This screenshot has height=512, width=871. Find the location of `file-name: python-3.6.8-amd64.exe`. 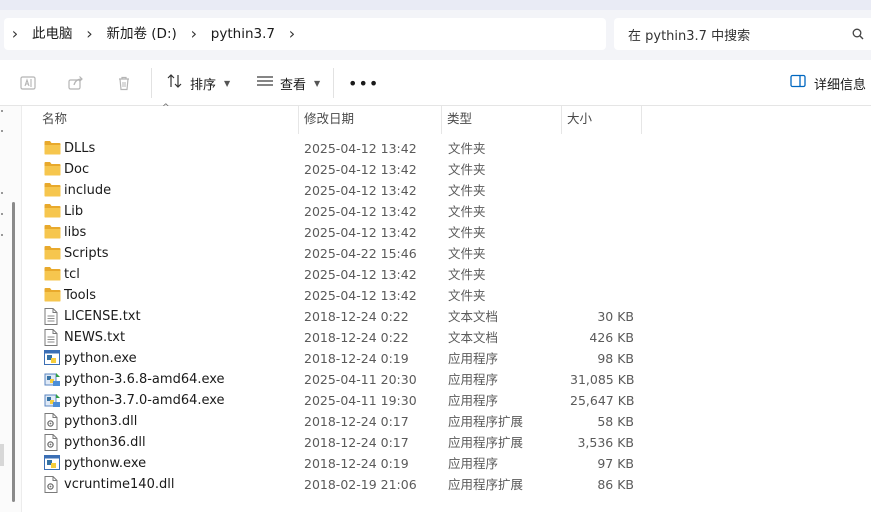

file-name: python-3.6.8-amd64.exe is located at coordinates (144, 379).